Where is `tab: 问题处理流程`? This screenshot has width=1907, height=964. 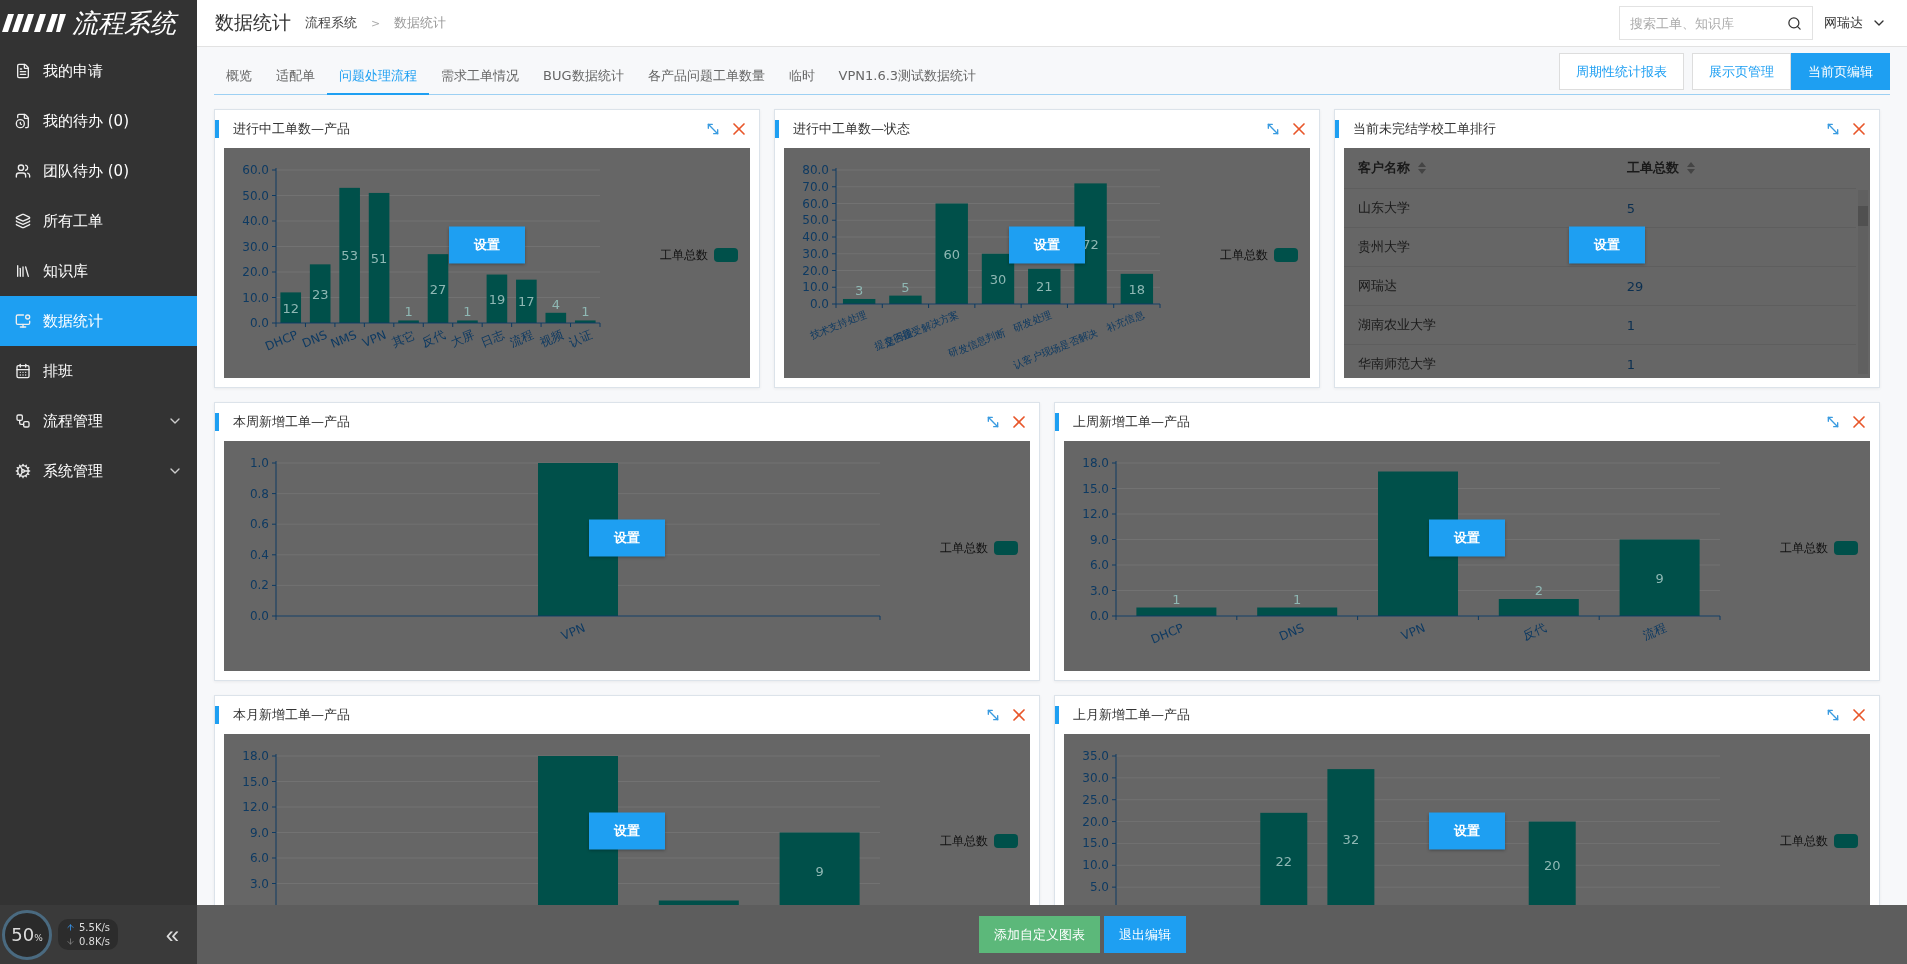 tab: 问题处理流程 is located at coordinates (378, 76).